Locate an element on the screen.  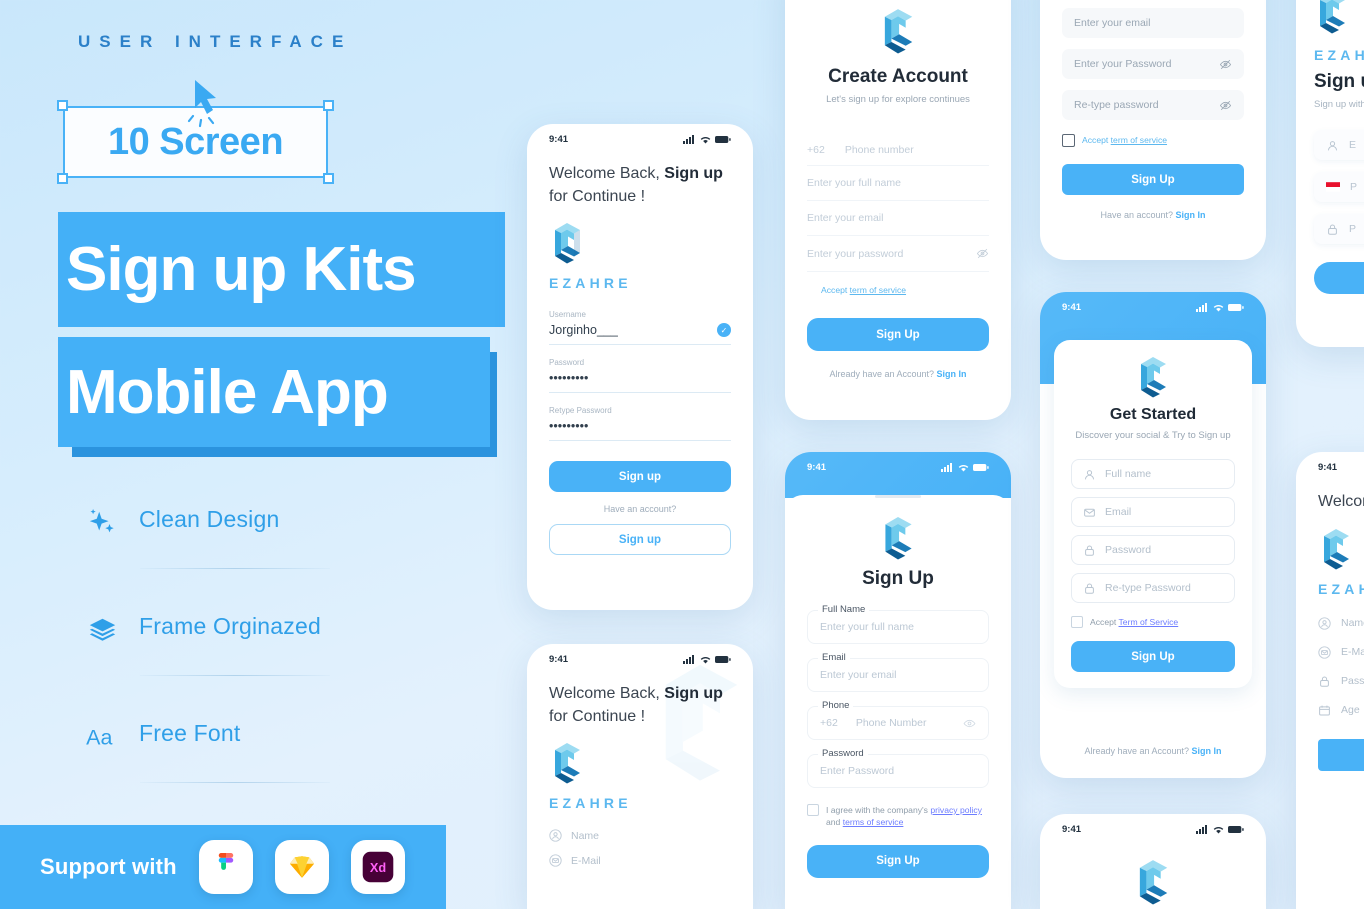
field-fullname: Enter your full name is located at coordinates (898, 183).